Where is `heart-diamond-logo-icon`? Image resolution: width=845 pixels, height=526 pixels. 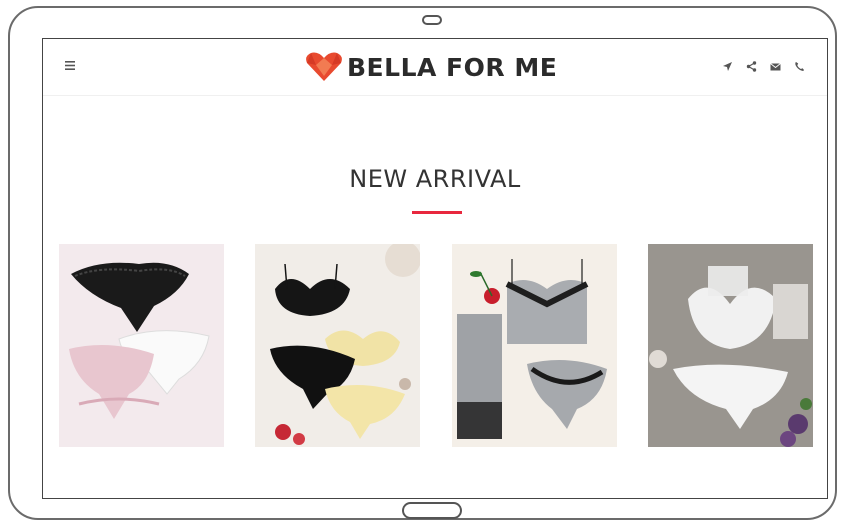
heart-diamond-logo-icon is located at coordinates (324, 66).